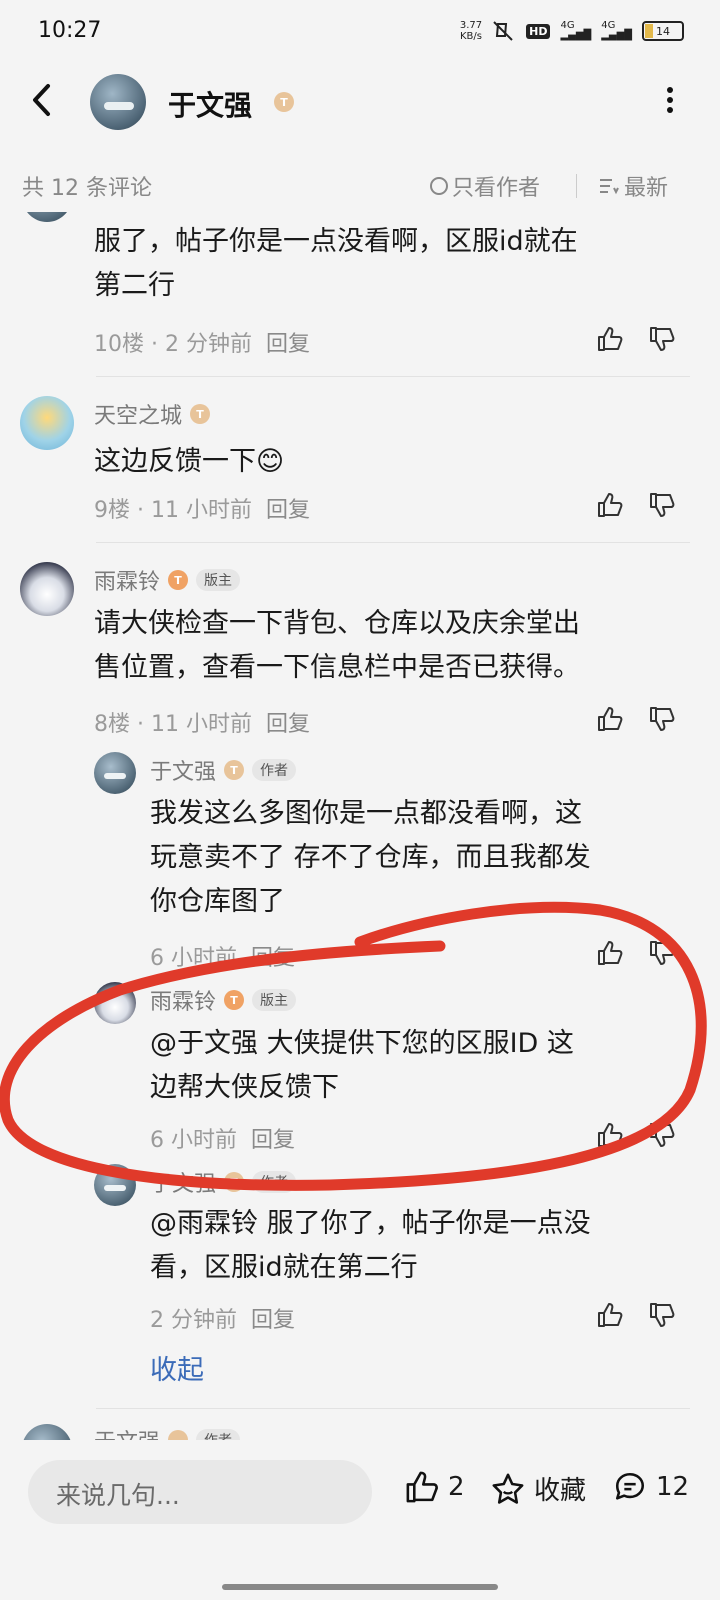 The image size is (720, 1600). I want to click on status-icons: 3.77 KB/s HD 4G ▂▄▆█ 4G ▂▄▆█ 14, so click(572, 31).